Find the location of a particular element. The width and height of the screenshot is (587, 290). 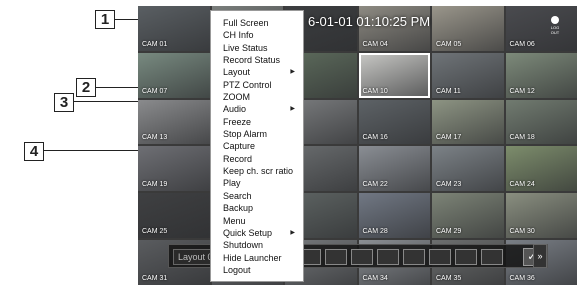

camera-tile: CAM 19 is located at coordinates (174, 169).